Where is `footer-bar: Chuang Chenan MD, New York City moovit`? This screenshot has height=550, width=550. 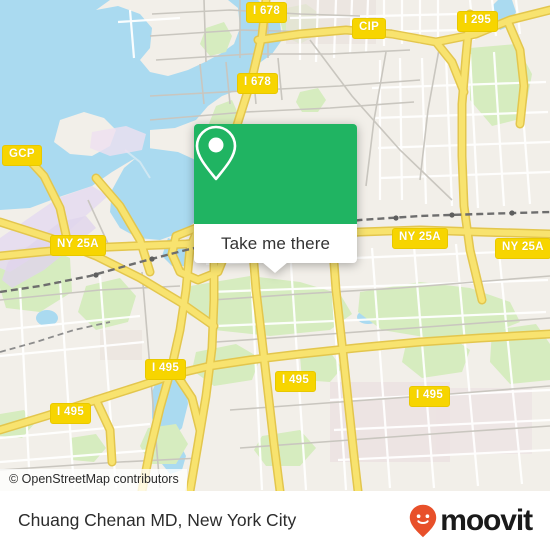
footer-bar: Chuang Chenan MD, New York City moovit is located at coordinates (275, 520).